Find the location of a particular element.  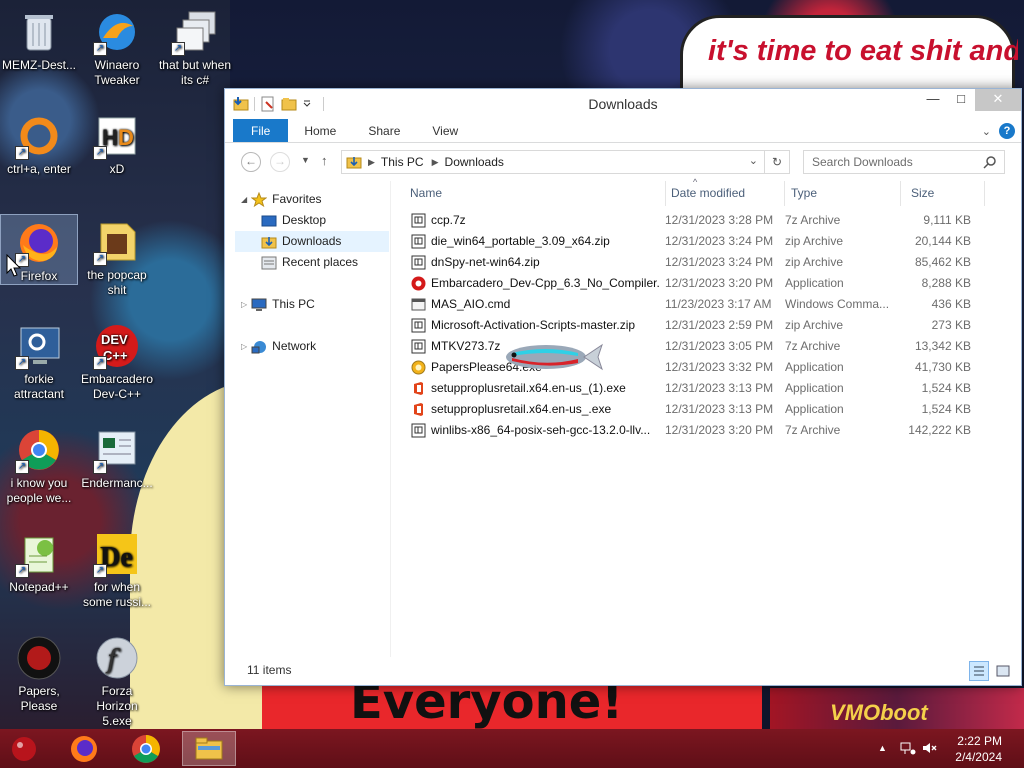

network-status-icon is located at coordinates (908, 749).